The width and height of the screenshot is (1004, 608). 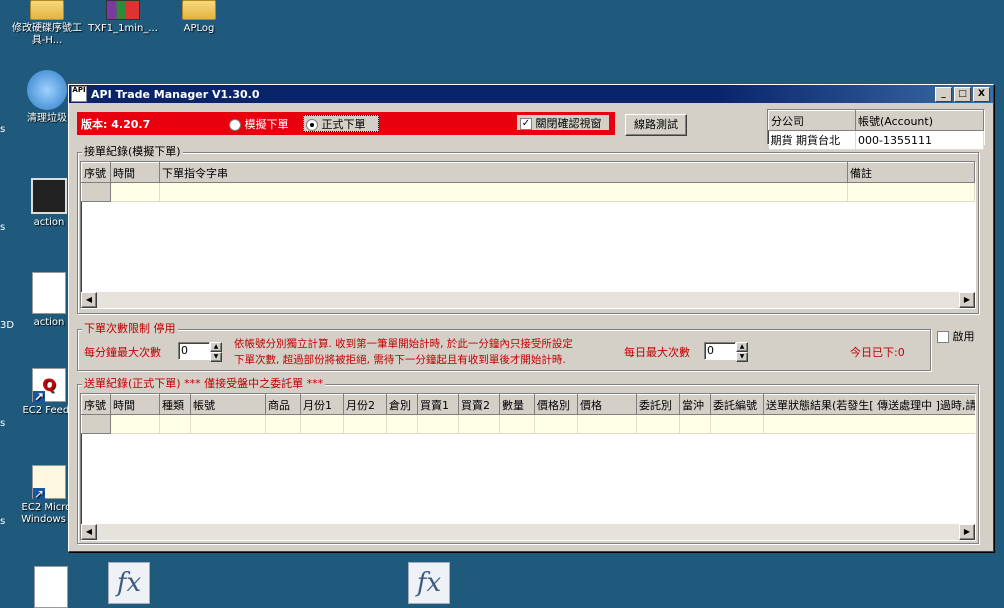 What do you see at coordinates (438, 404) in the screenshot?
I see `col-buysell1: 買賣1` at bounding box center [438, 404].